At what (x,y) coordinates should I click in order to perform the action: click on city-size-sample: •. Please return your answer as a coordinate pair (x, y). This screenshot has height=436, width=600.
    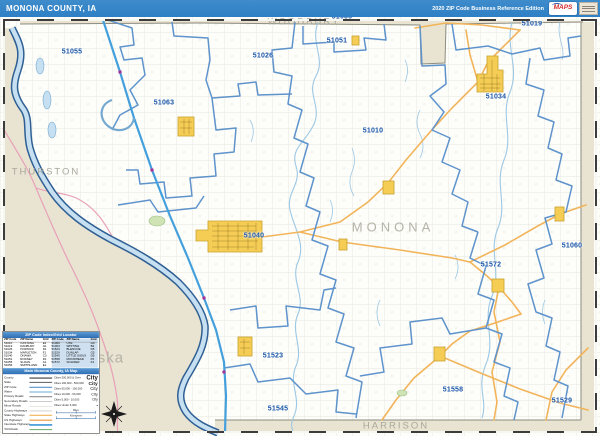
    Looking at the image, I should click on (97, 405).